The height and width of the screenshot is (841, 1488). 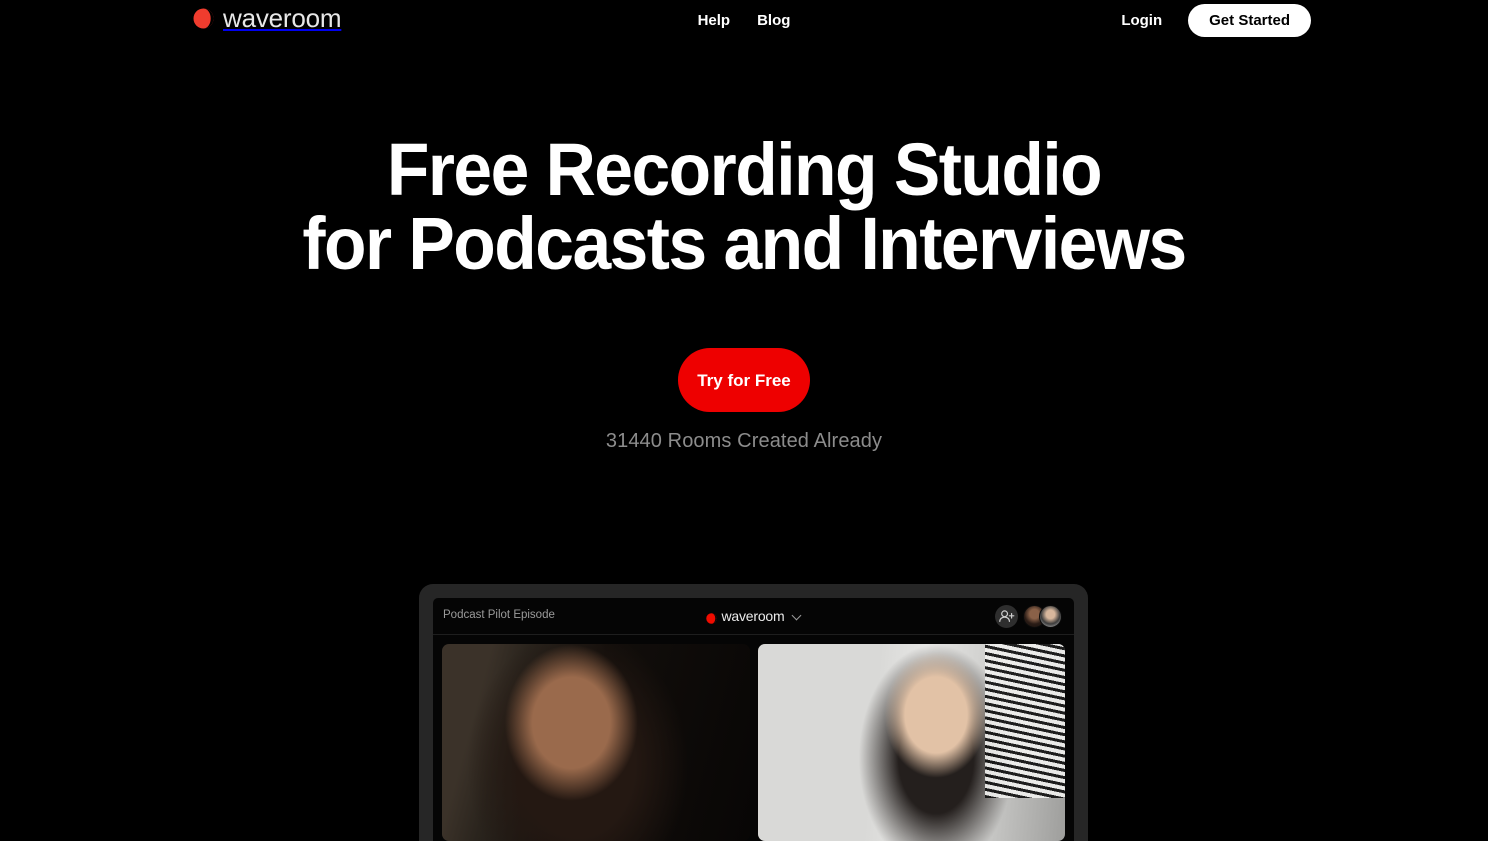 I want to click on app-toolbar: Podcast Pilot Episode waveroom, so click(x=753, y=616).